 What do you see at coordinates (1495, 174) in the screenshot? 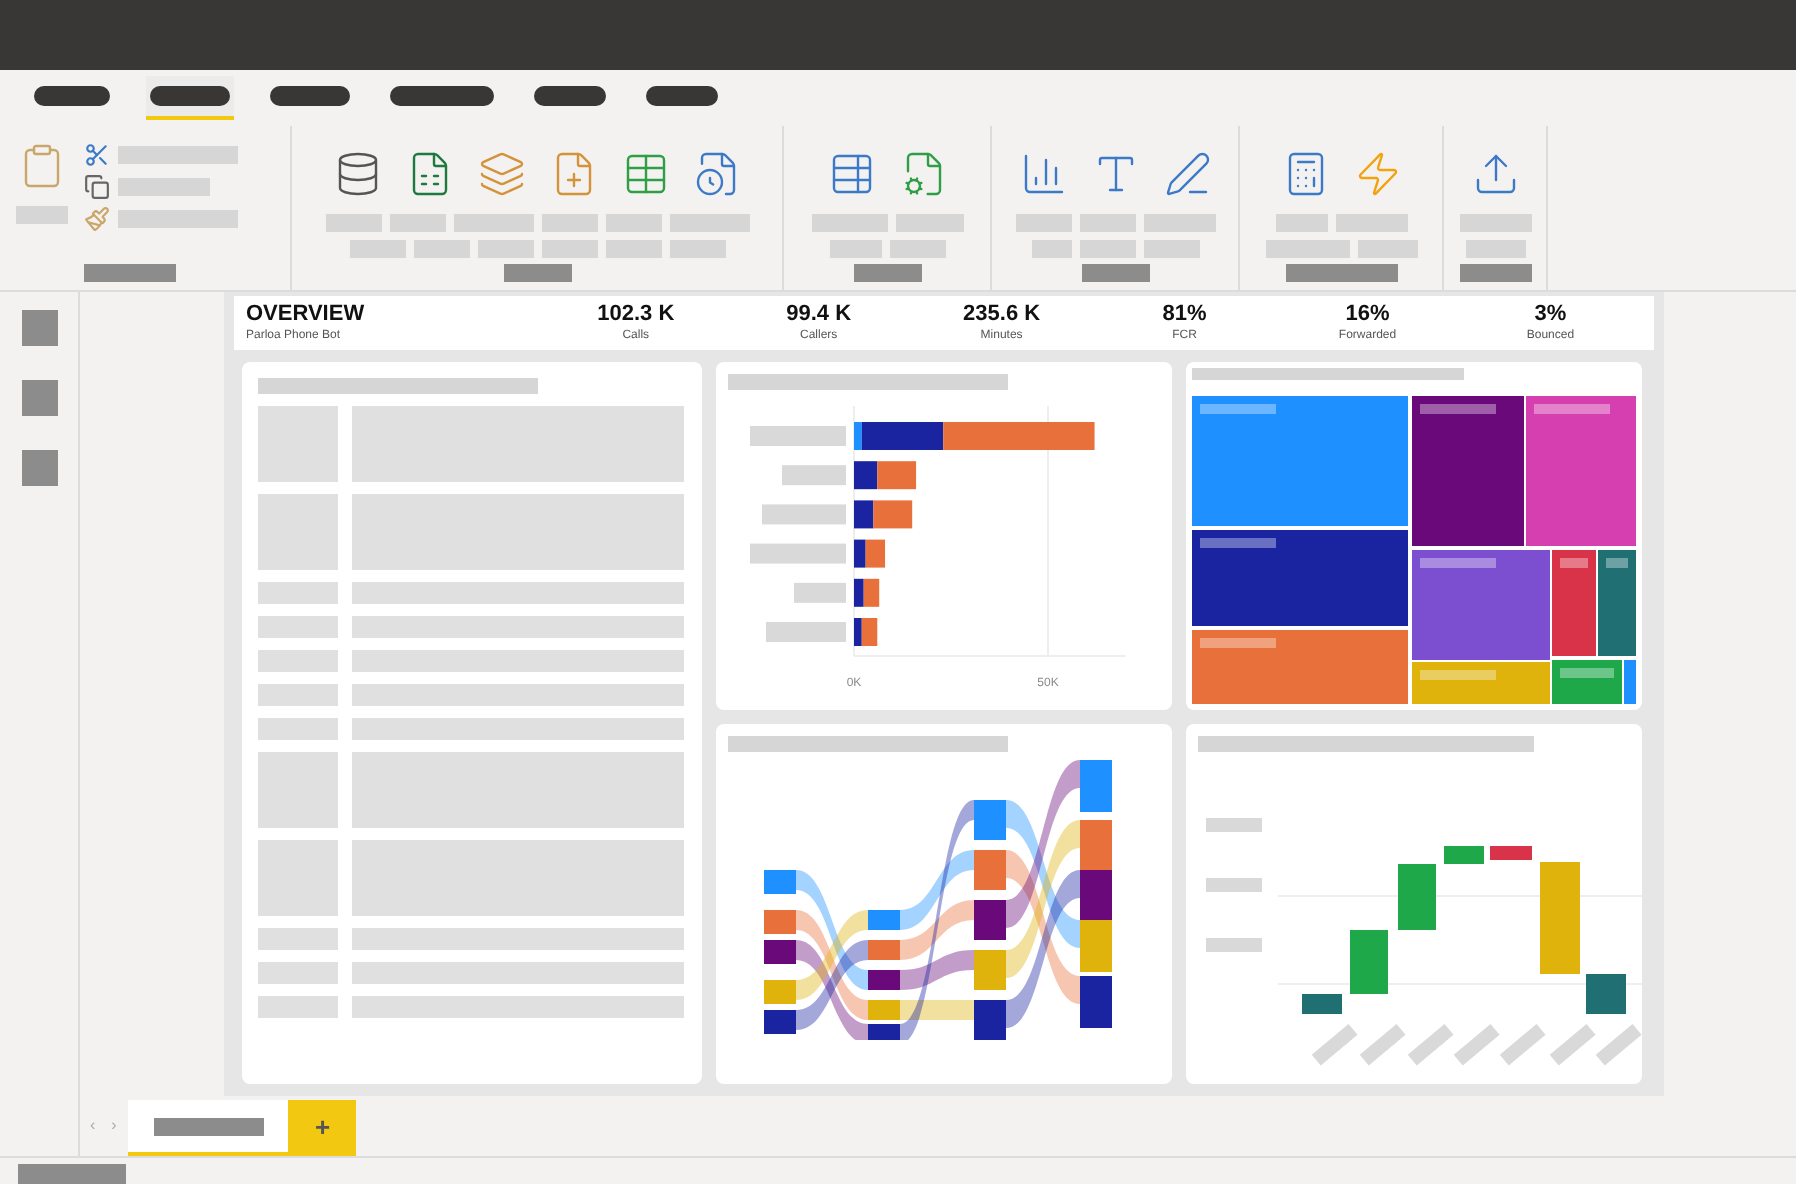
I see `upload-icon` at bounding box center [1495, 174].